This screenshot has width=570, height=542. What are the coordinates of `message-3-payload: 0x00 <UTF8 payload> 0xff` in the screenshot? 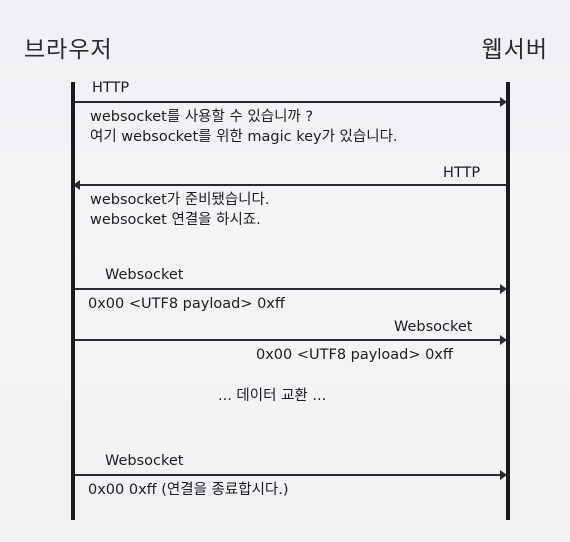 It's located at (186, 304).